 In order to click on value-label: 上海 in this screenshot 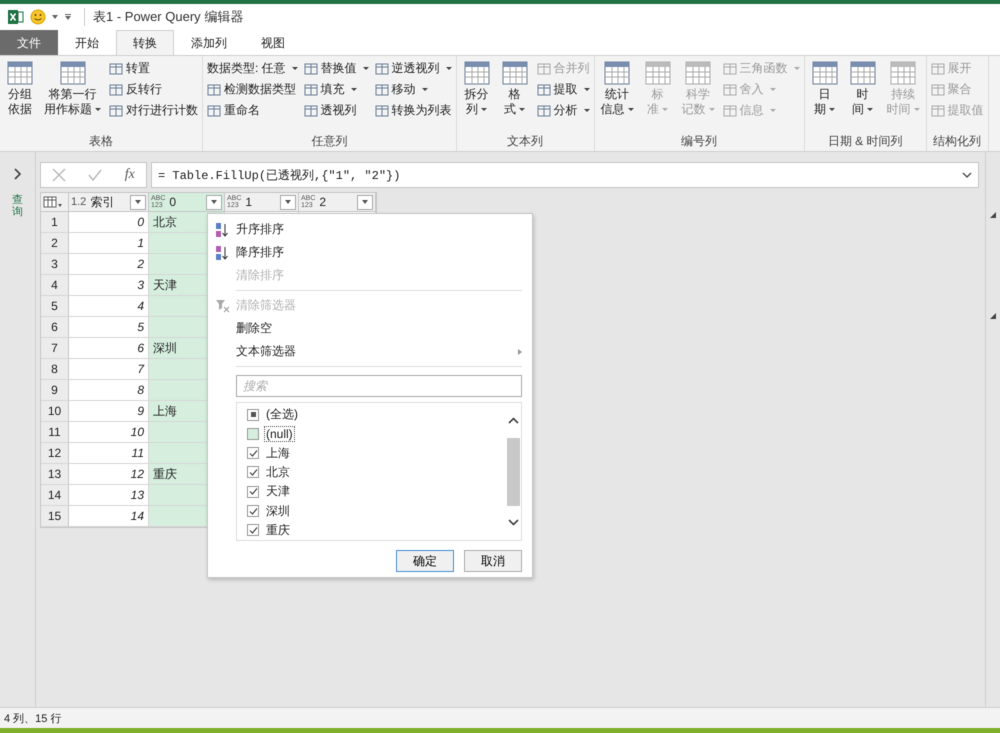, I will do `click(278, 453)`.